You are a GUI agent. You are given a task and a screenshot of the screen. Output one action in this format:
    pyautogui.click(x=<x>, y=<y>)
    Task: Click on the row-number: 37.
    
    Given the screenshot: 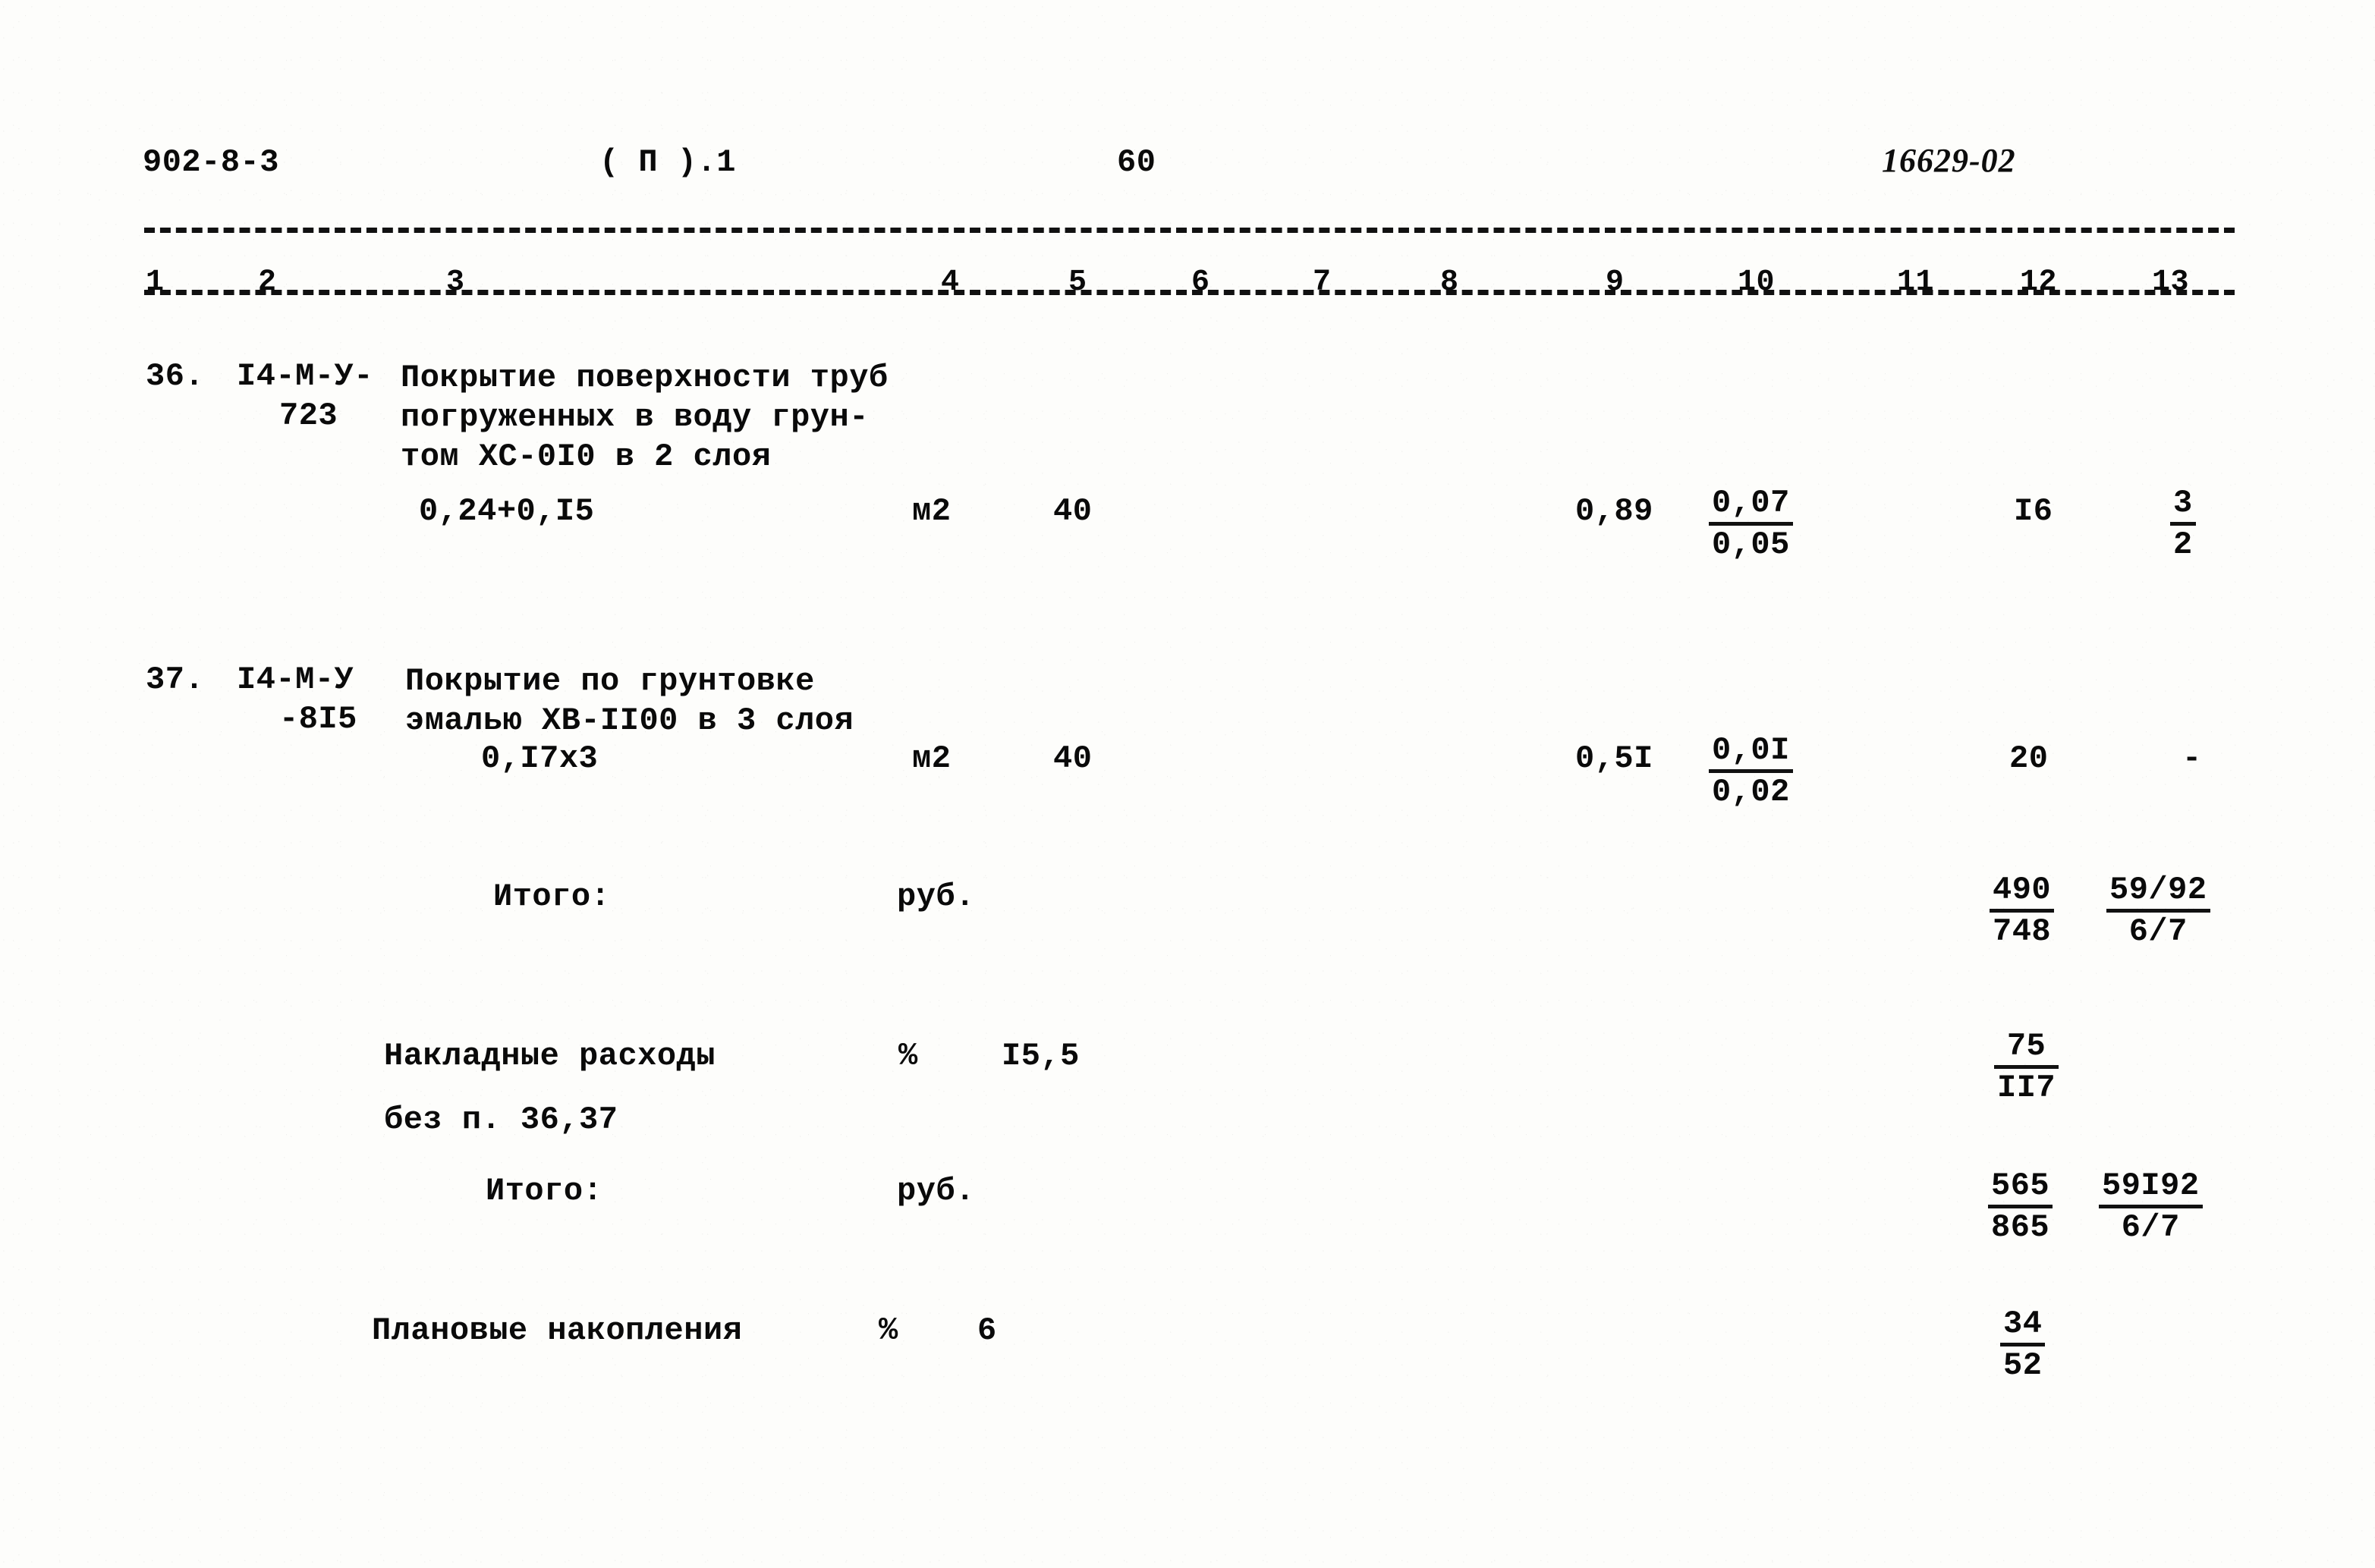 What is the action you would take?
    pyautogui.click(x=175, y=679)
    